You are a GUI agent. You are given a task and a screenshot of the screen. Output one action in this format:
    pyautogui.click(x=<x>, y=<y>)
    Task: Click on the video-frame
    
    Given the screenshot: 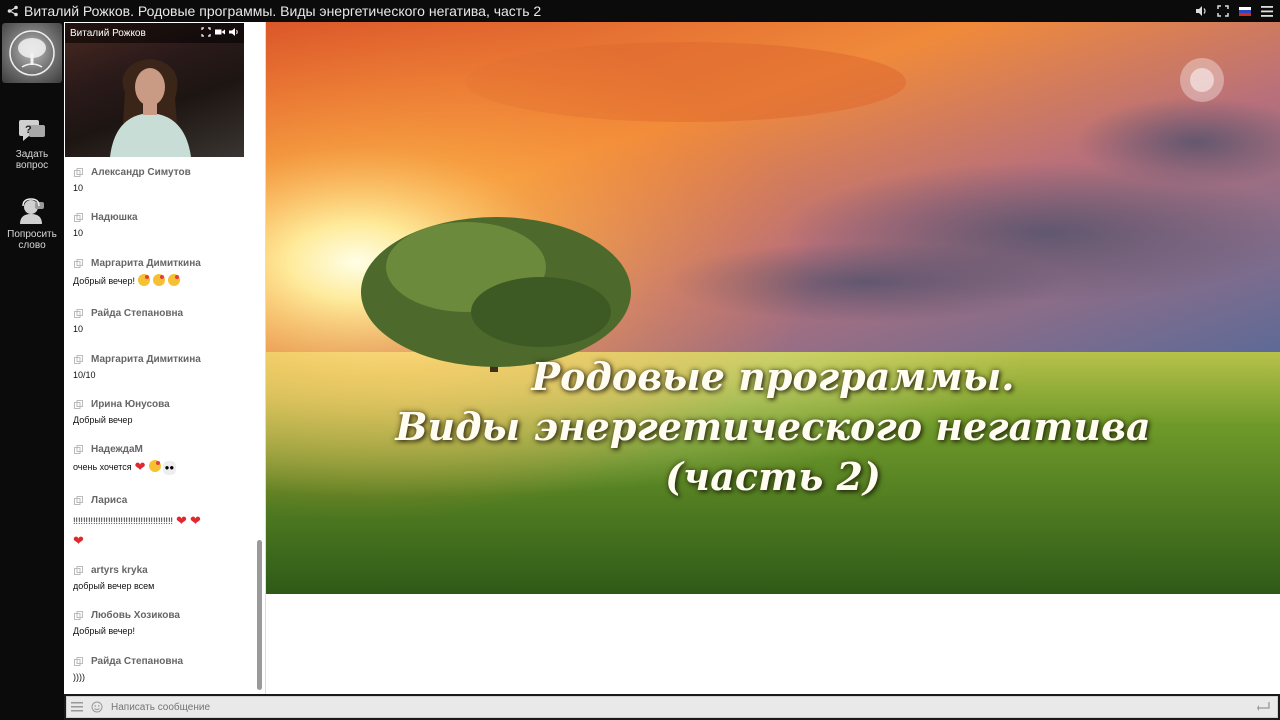 What is the action you would take?
    pyautogui.click(x=154, y=90)
    